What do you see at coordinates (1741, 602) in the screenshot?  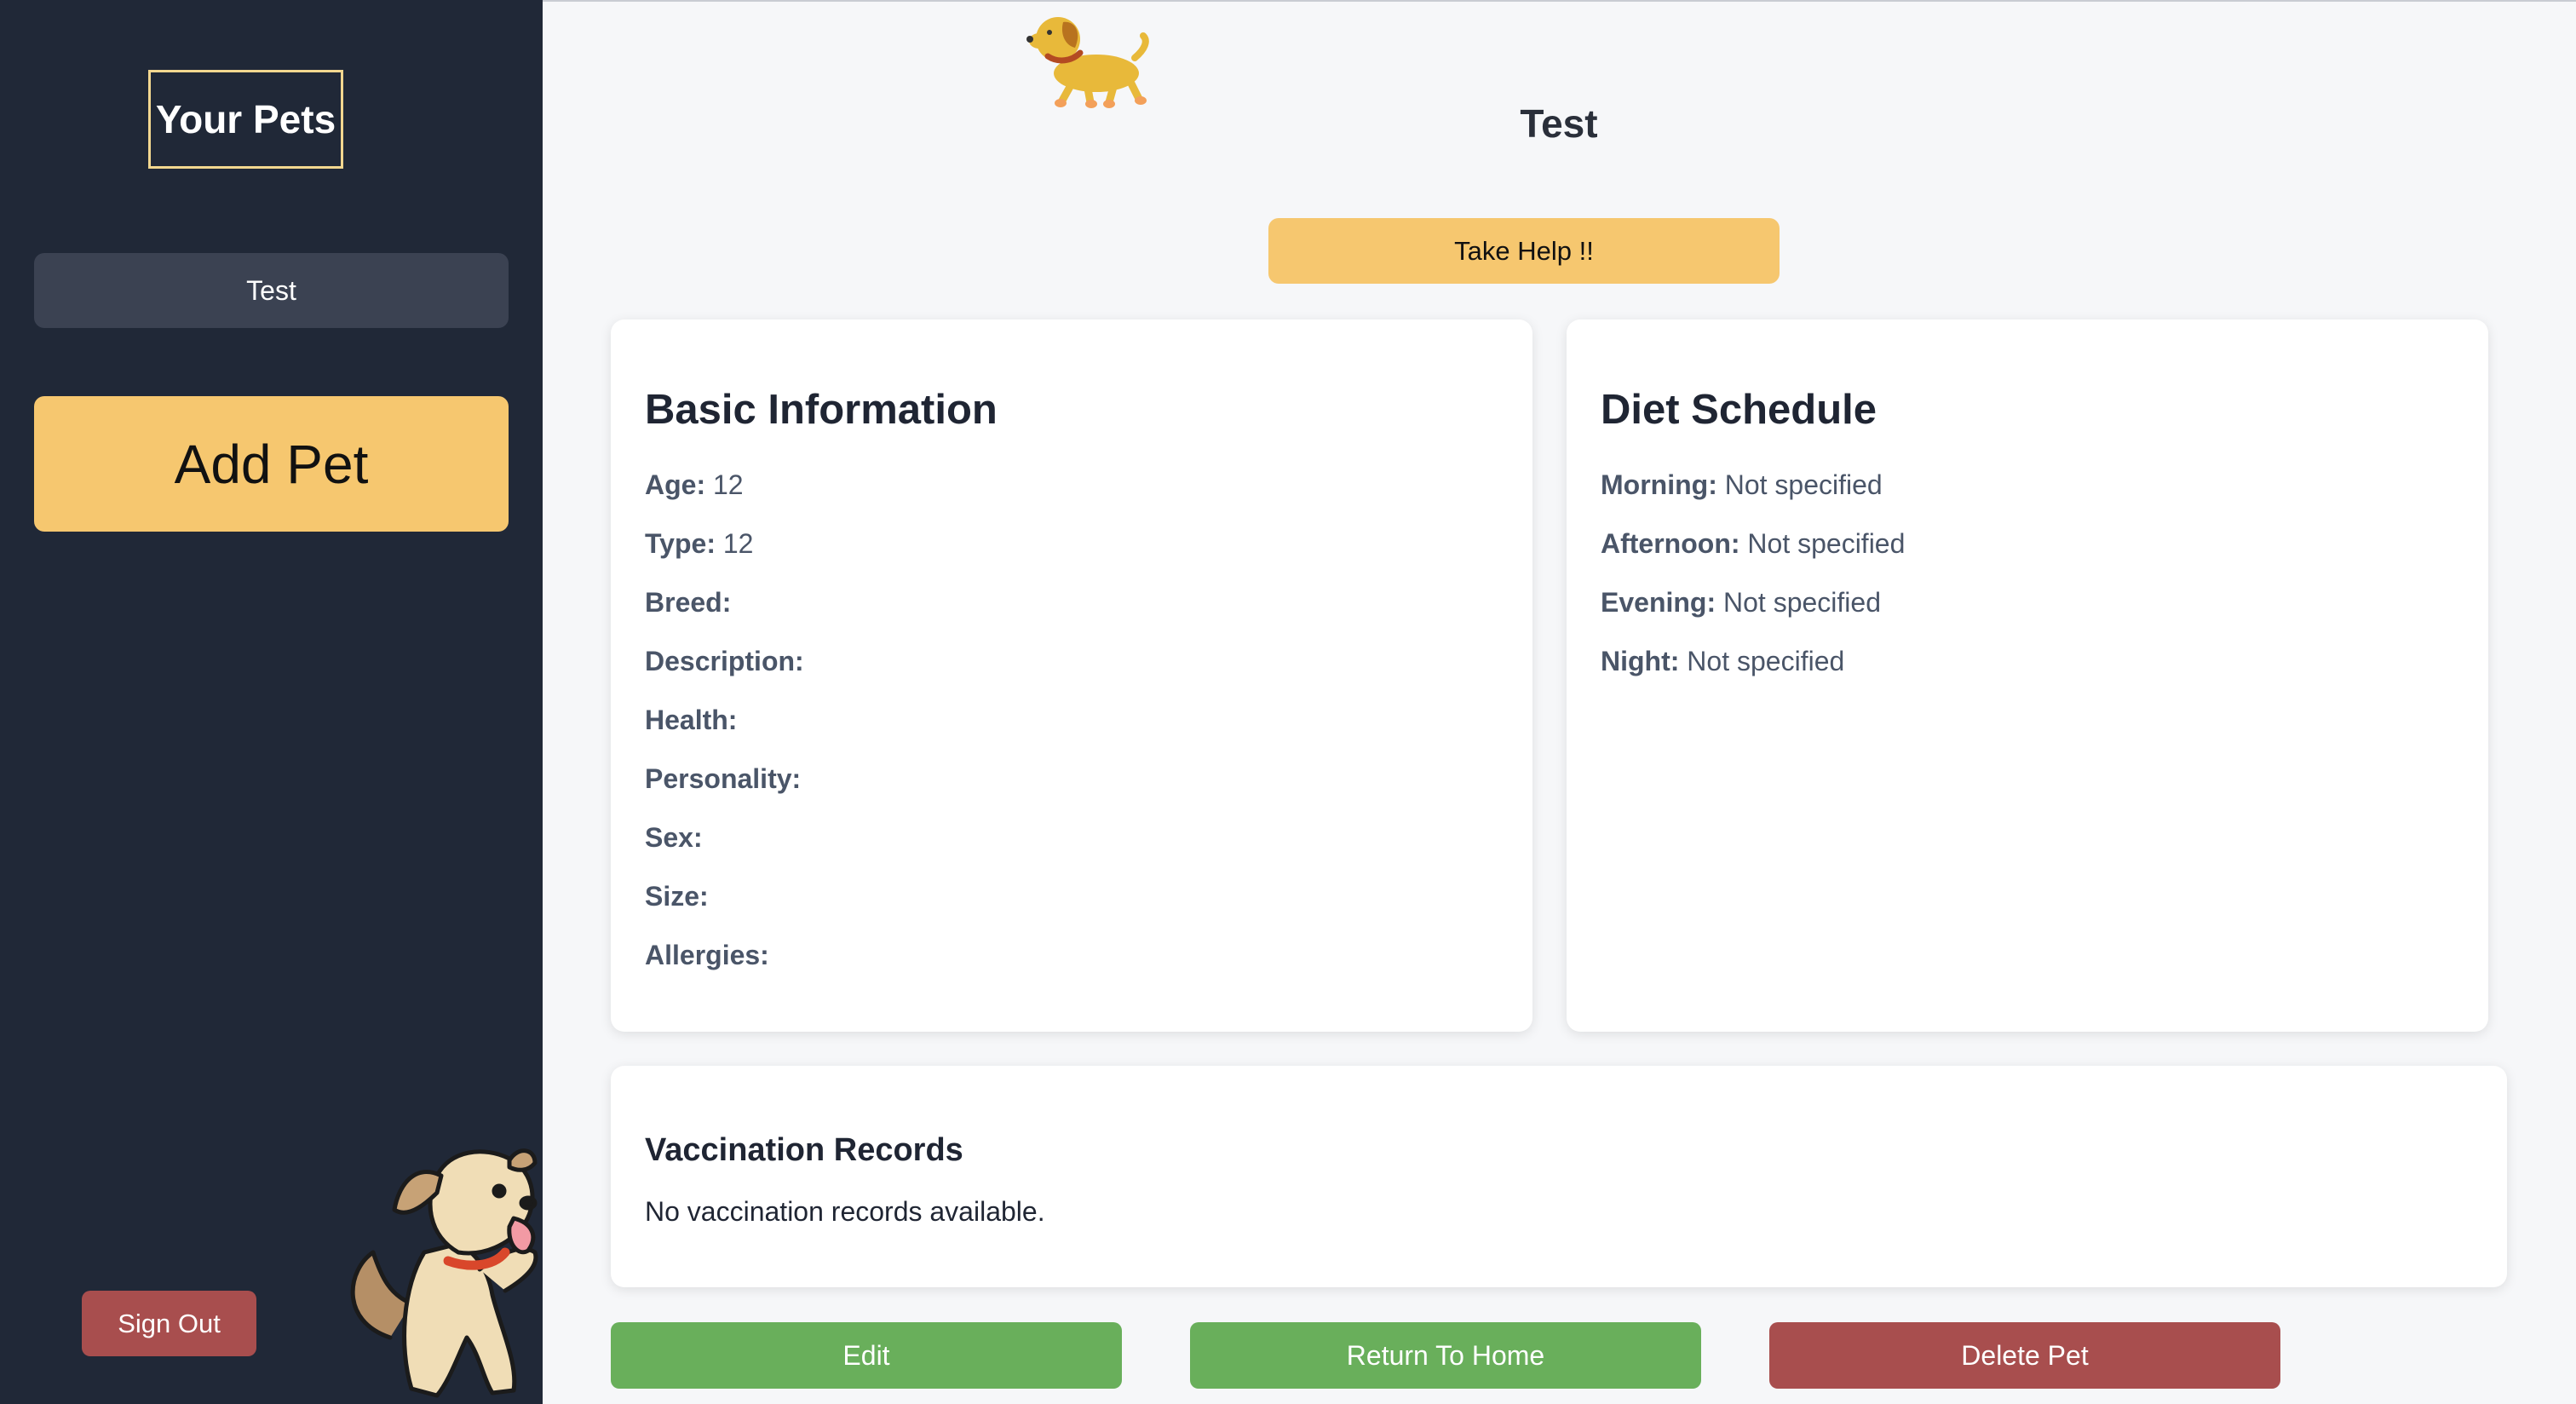 I see `field-evening: Evening: Not specified` at bounding box center [1741, 602].